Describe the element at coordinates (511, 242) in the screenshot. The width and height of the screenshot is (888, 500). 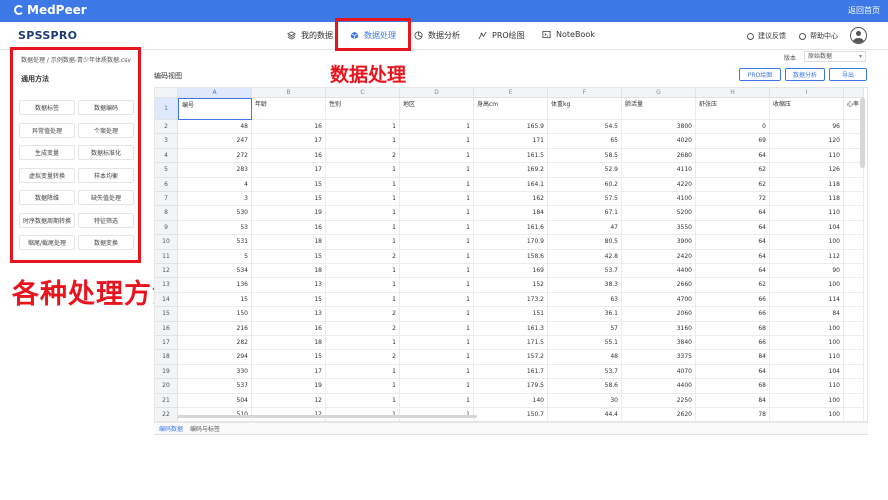
I see `table-cell: 170.9` at that location.